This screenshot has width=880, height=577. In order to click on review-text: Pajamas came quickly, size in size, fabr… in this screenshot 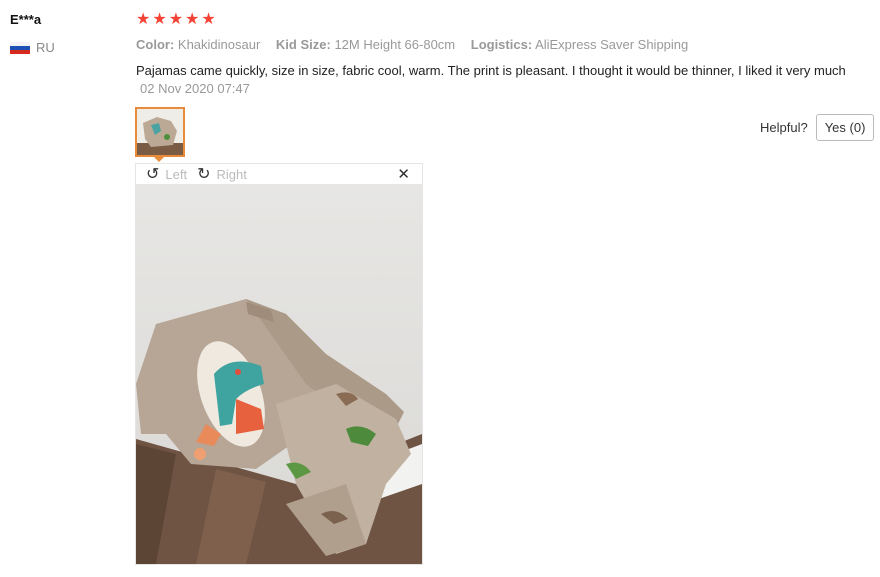, I will do `click(491, 70)`.